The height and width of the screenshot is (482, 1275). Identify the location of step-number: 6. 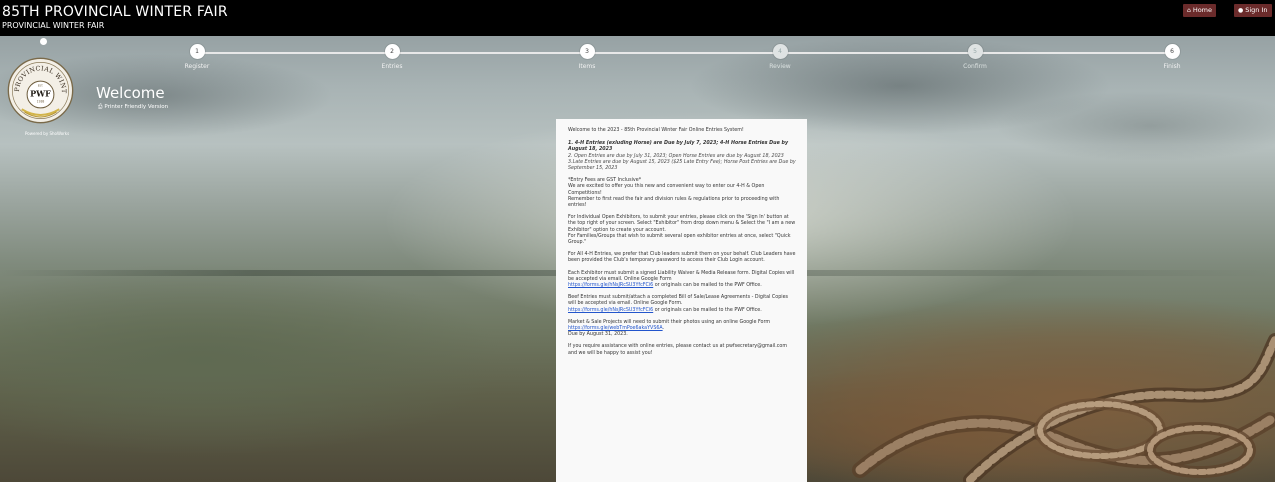
(1172, 51).